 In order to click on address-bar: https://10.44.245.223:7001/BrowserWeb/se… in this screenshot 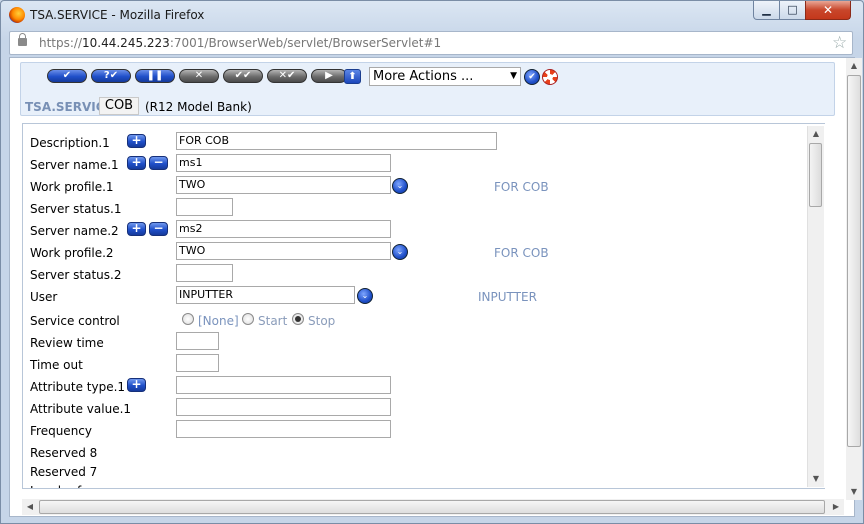, I will do `click(431, 43)`.